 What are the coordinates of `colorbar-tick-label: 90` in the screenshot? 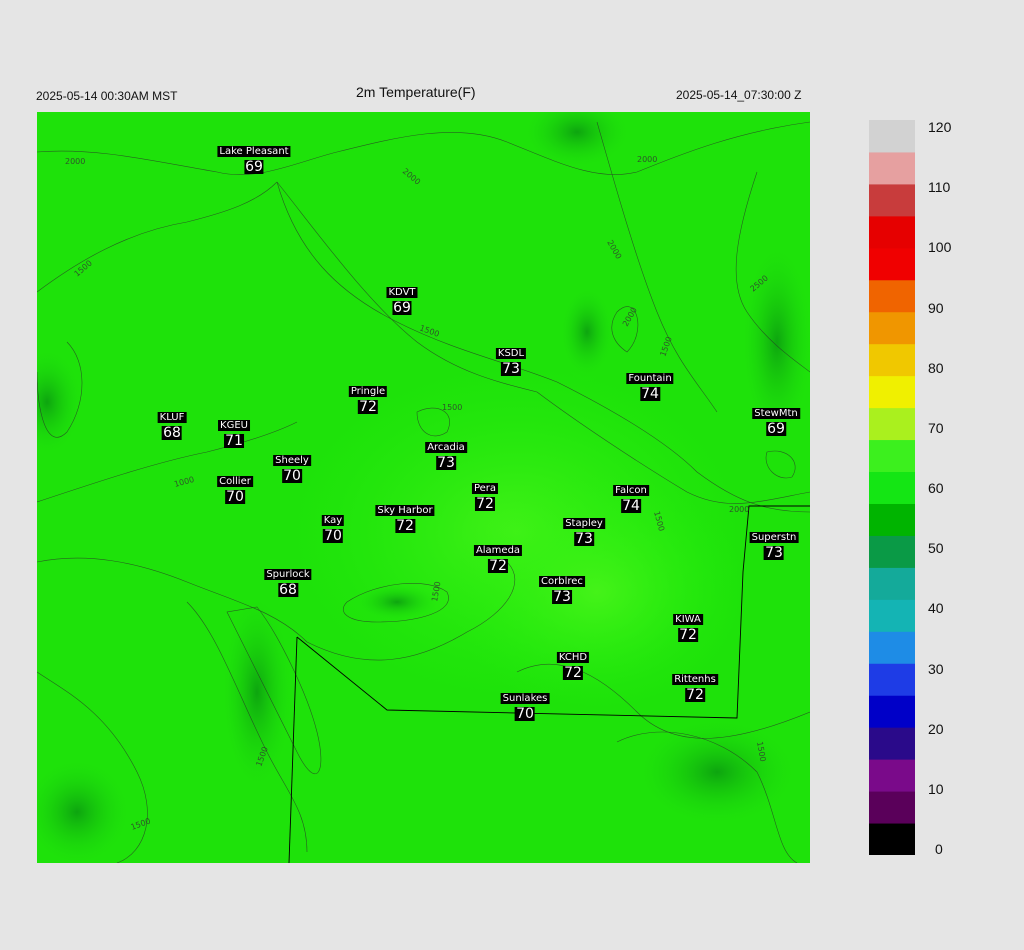 It's located at (936, 307).